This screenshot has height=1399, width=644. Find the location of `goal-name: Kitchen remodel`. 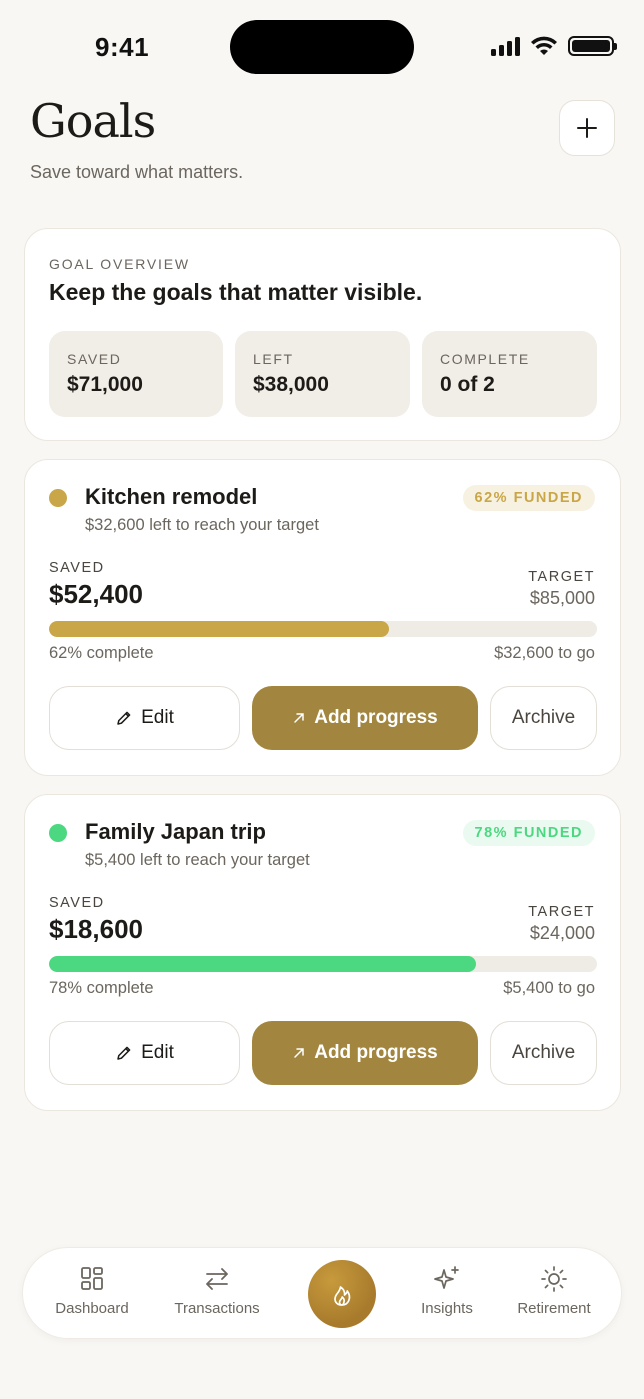

goal-name: Kitchen remodel is located at coordinates (171, 496).